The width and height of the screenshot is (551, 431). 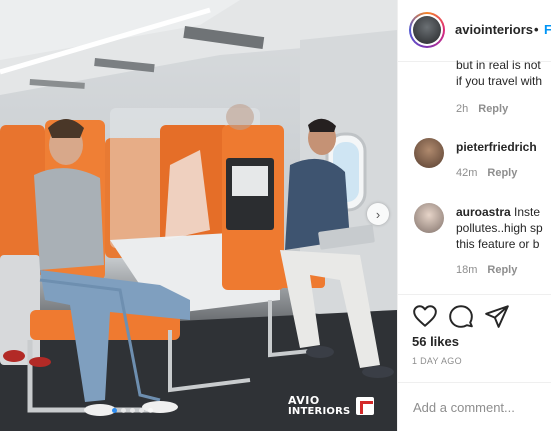 What do you see at coordinates (474, 344) in the screenshot?
I see `post-actions: 56 likes 1 DAY AGO` at bounding box center [474, 344].